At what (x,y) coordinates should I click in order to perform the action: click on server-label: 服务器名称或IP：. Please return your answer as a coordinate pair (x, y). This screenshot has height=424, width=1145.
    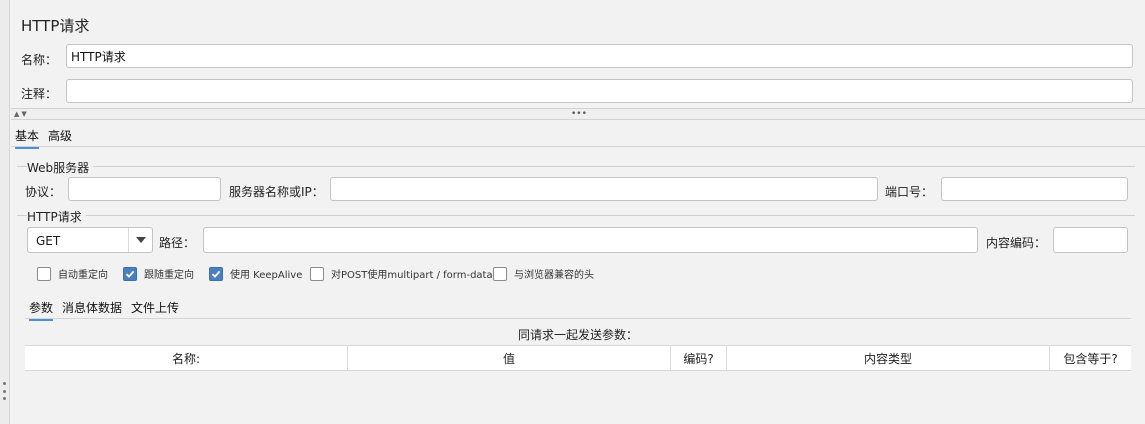
    Looking at the image, I should click on (276, 192).